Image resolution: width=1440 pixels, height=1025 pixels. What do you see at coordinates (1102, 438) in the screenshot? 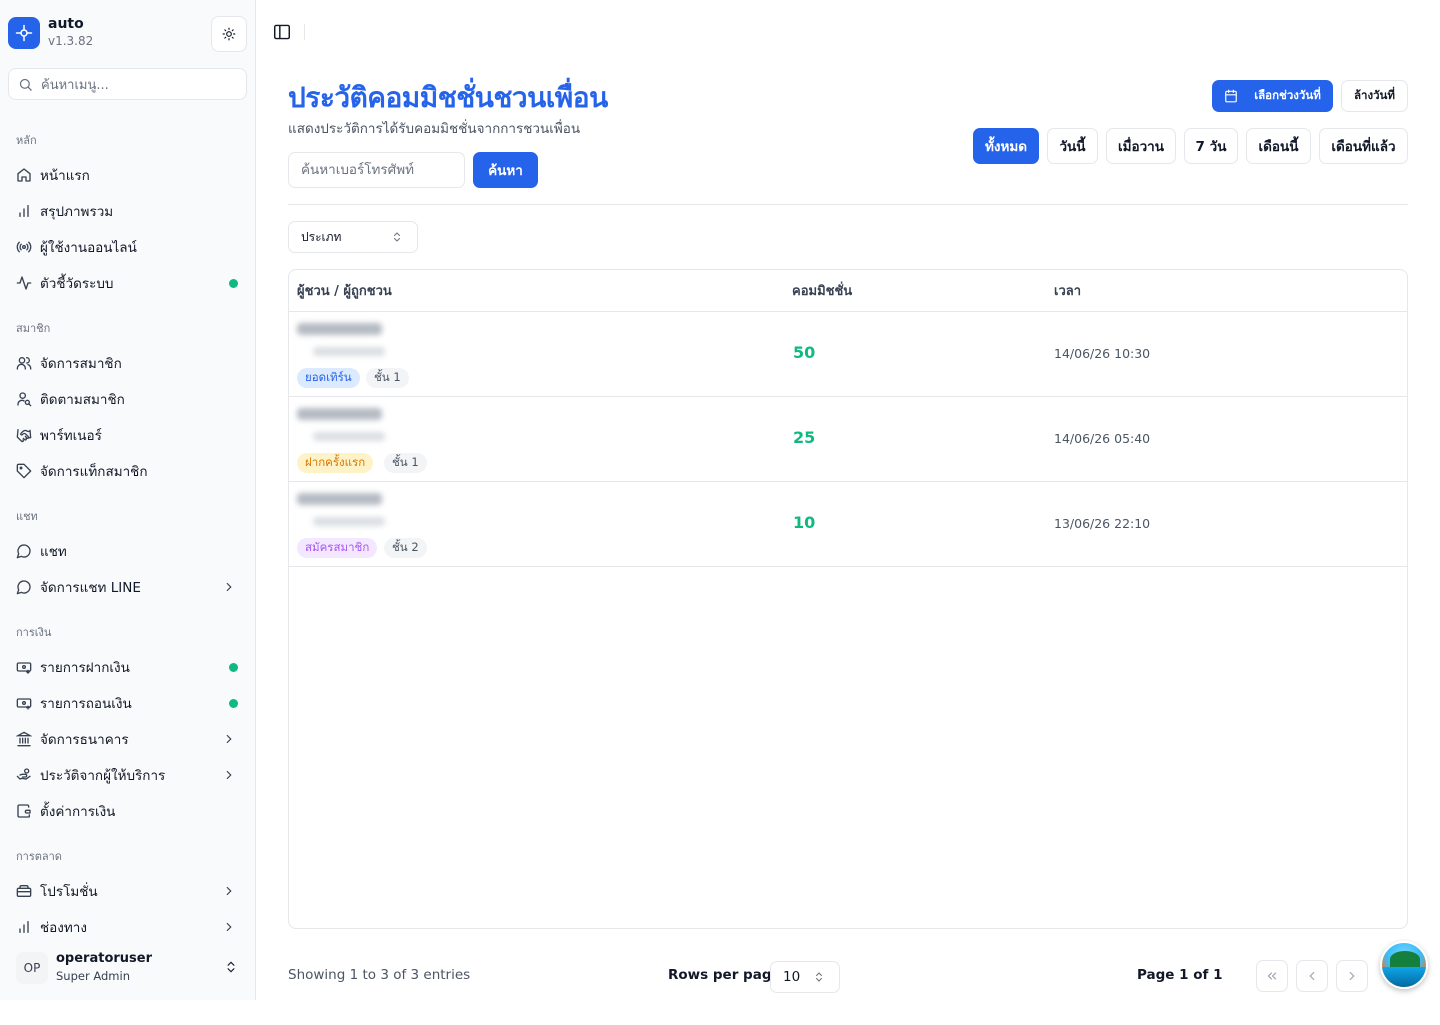
I see `time-cell: 14/06/26 05:40` at bounding box center [1102, 438].